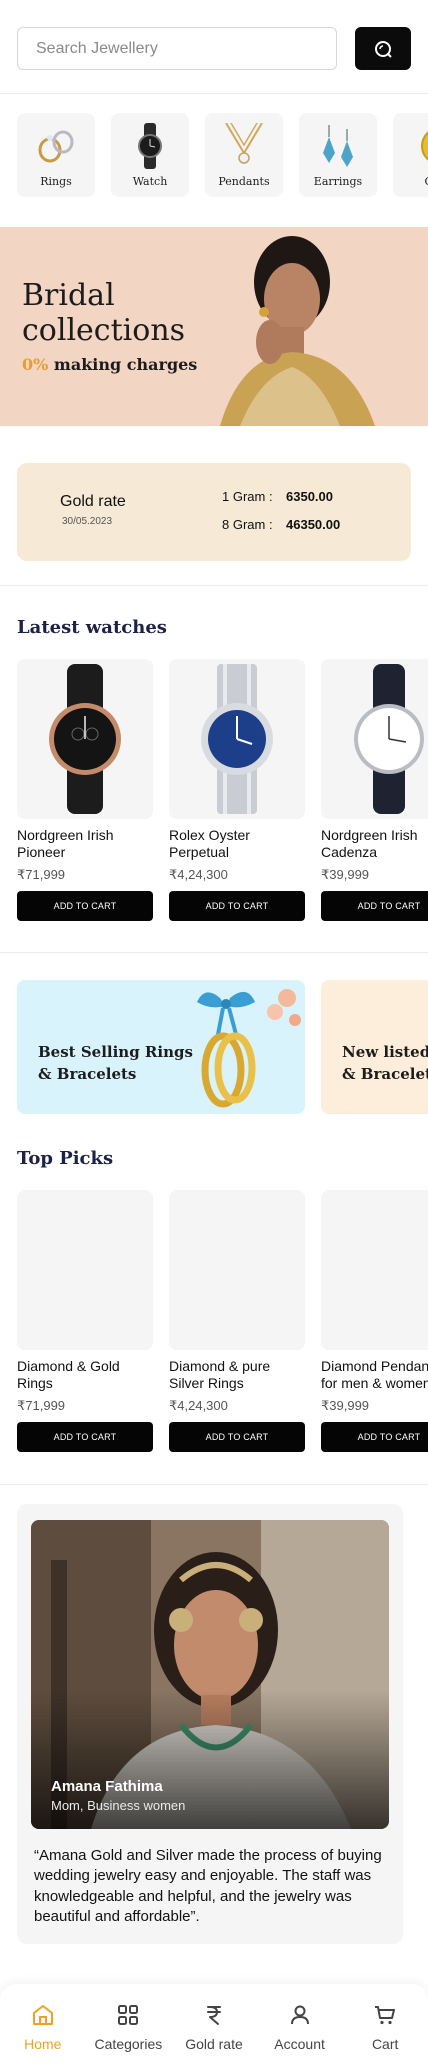 The width and height of the screenshot is (428, 2067). I want to click on home-icon, so click(43, 2015).